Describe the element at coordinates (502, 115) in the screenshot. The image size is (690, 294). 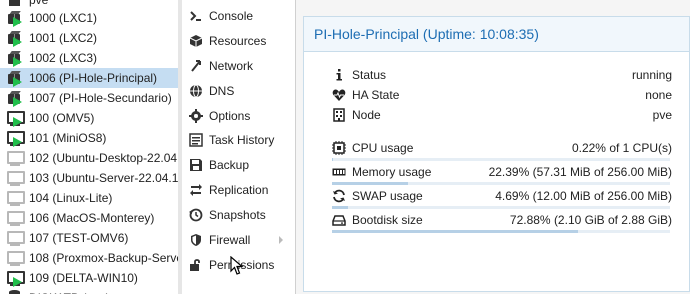
I see `node-row: Node pve` at that location.